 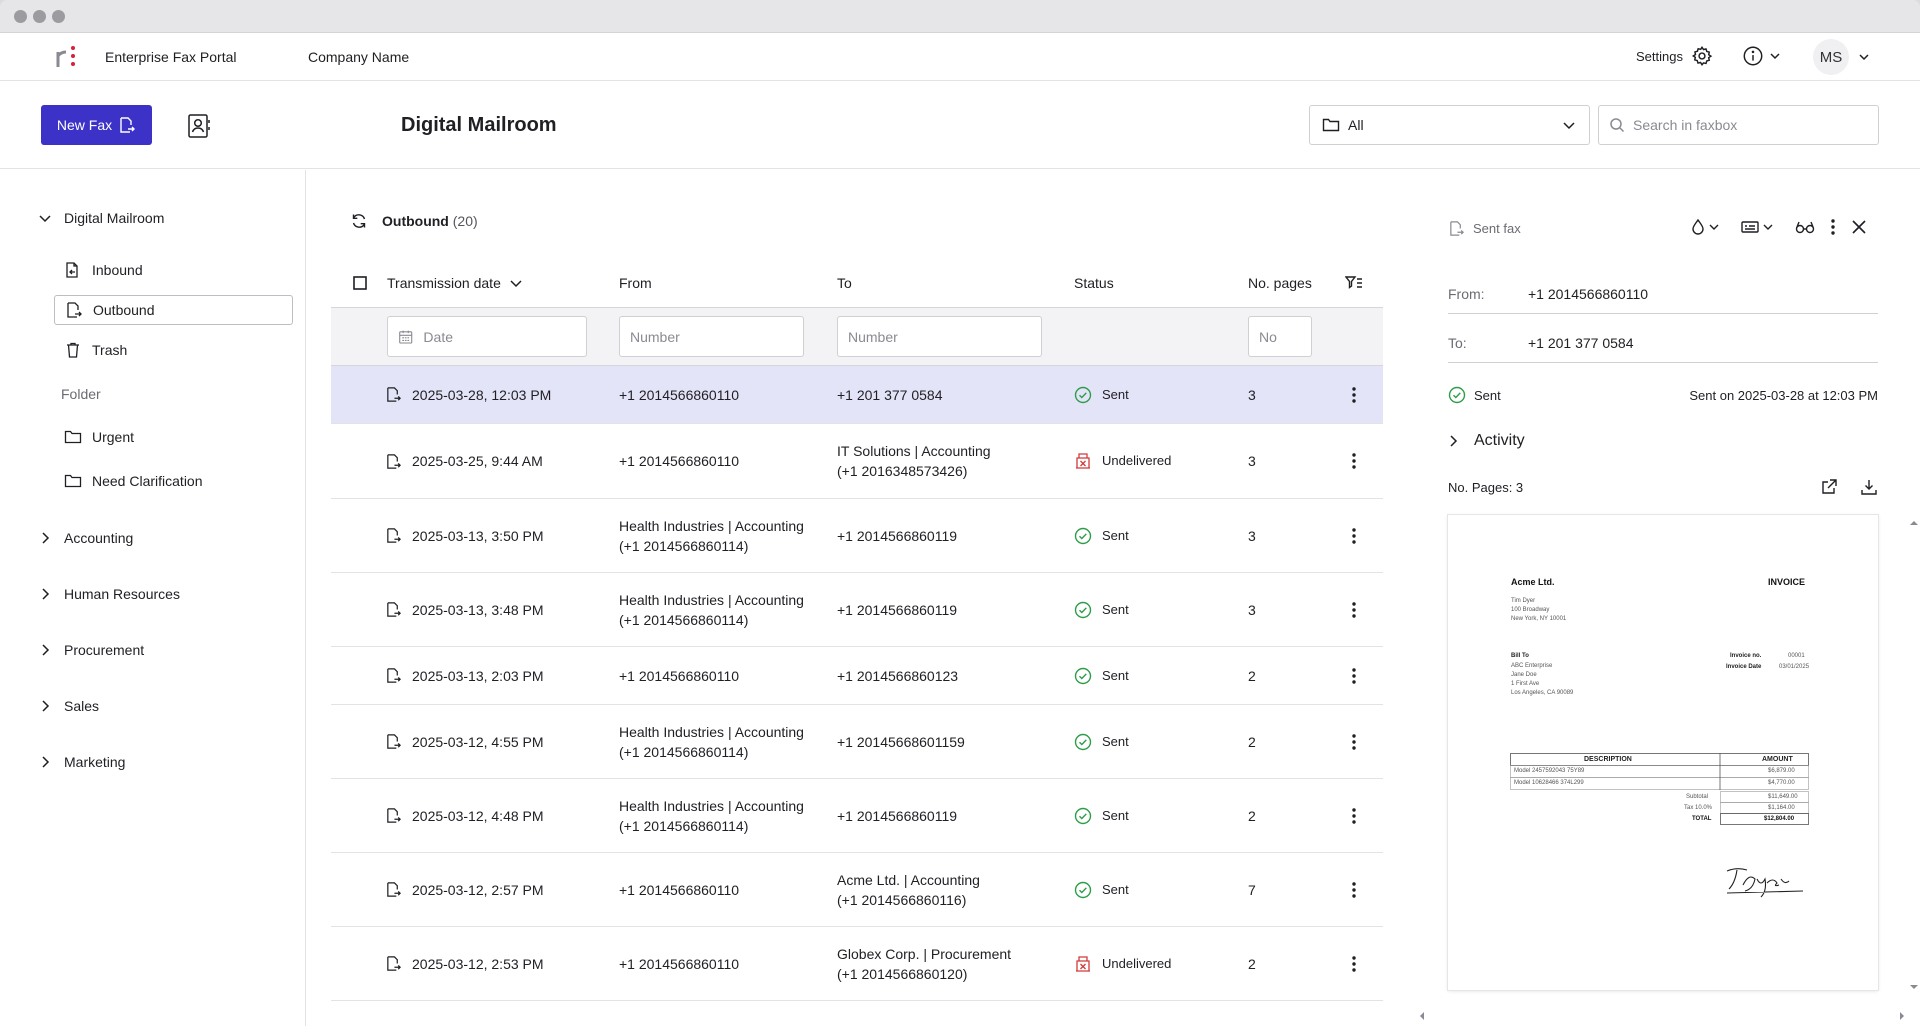 I want to click on row-to-cell: Acme Ltd. | Accounting (+1 2014566860116), so click(x=908, y=889).